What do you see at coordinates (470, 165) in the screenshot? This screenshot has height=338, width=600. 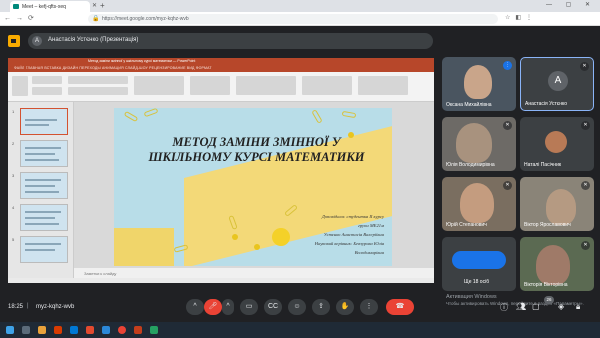 I see `participant-name: Юлія Володимирівна` at bounding box center [470, 165].